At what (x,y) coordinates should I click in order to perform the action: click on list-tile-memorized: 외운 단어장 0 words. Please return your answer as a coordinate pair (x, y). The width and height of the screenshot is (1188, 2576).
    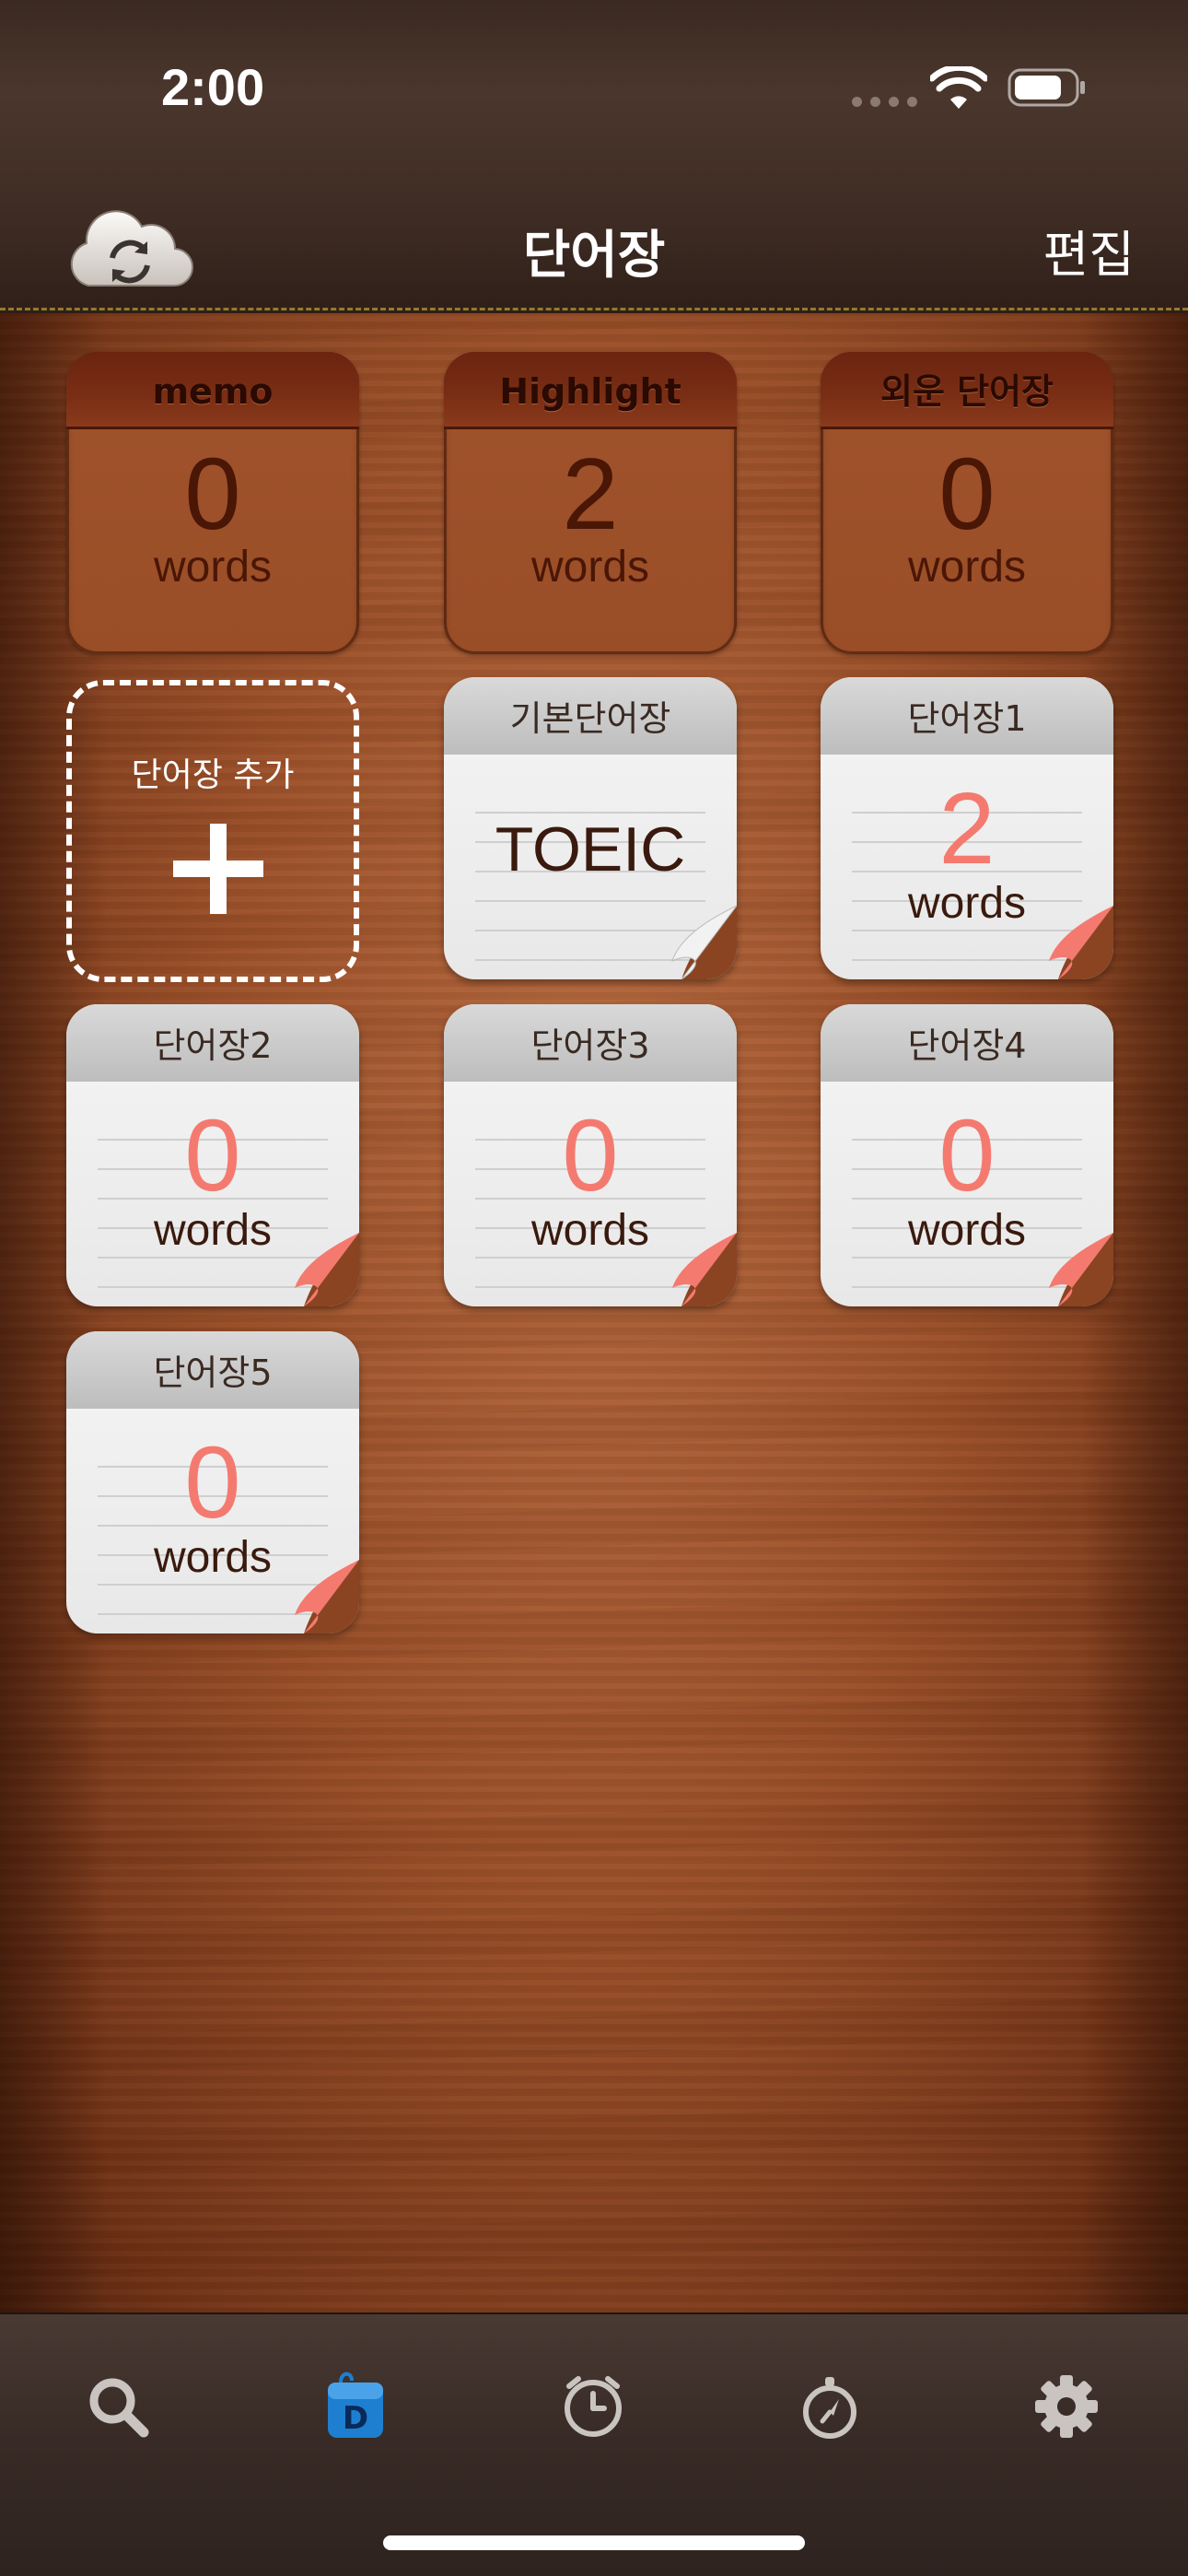
    Looking at the image, I should click on (967, 503).